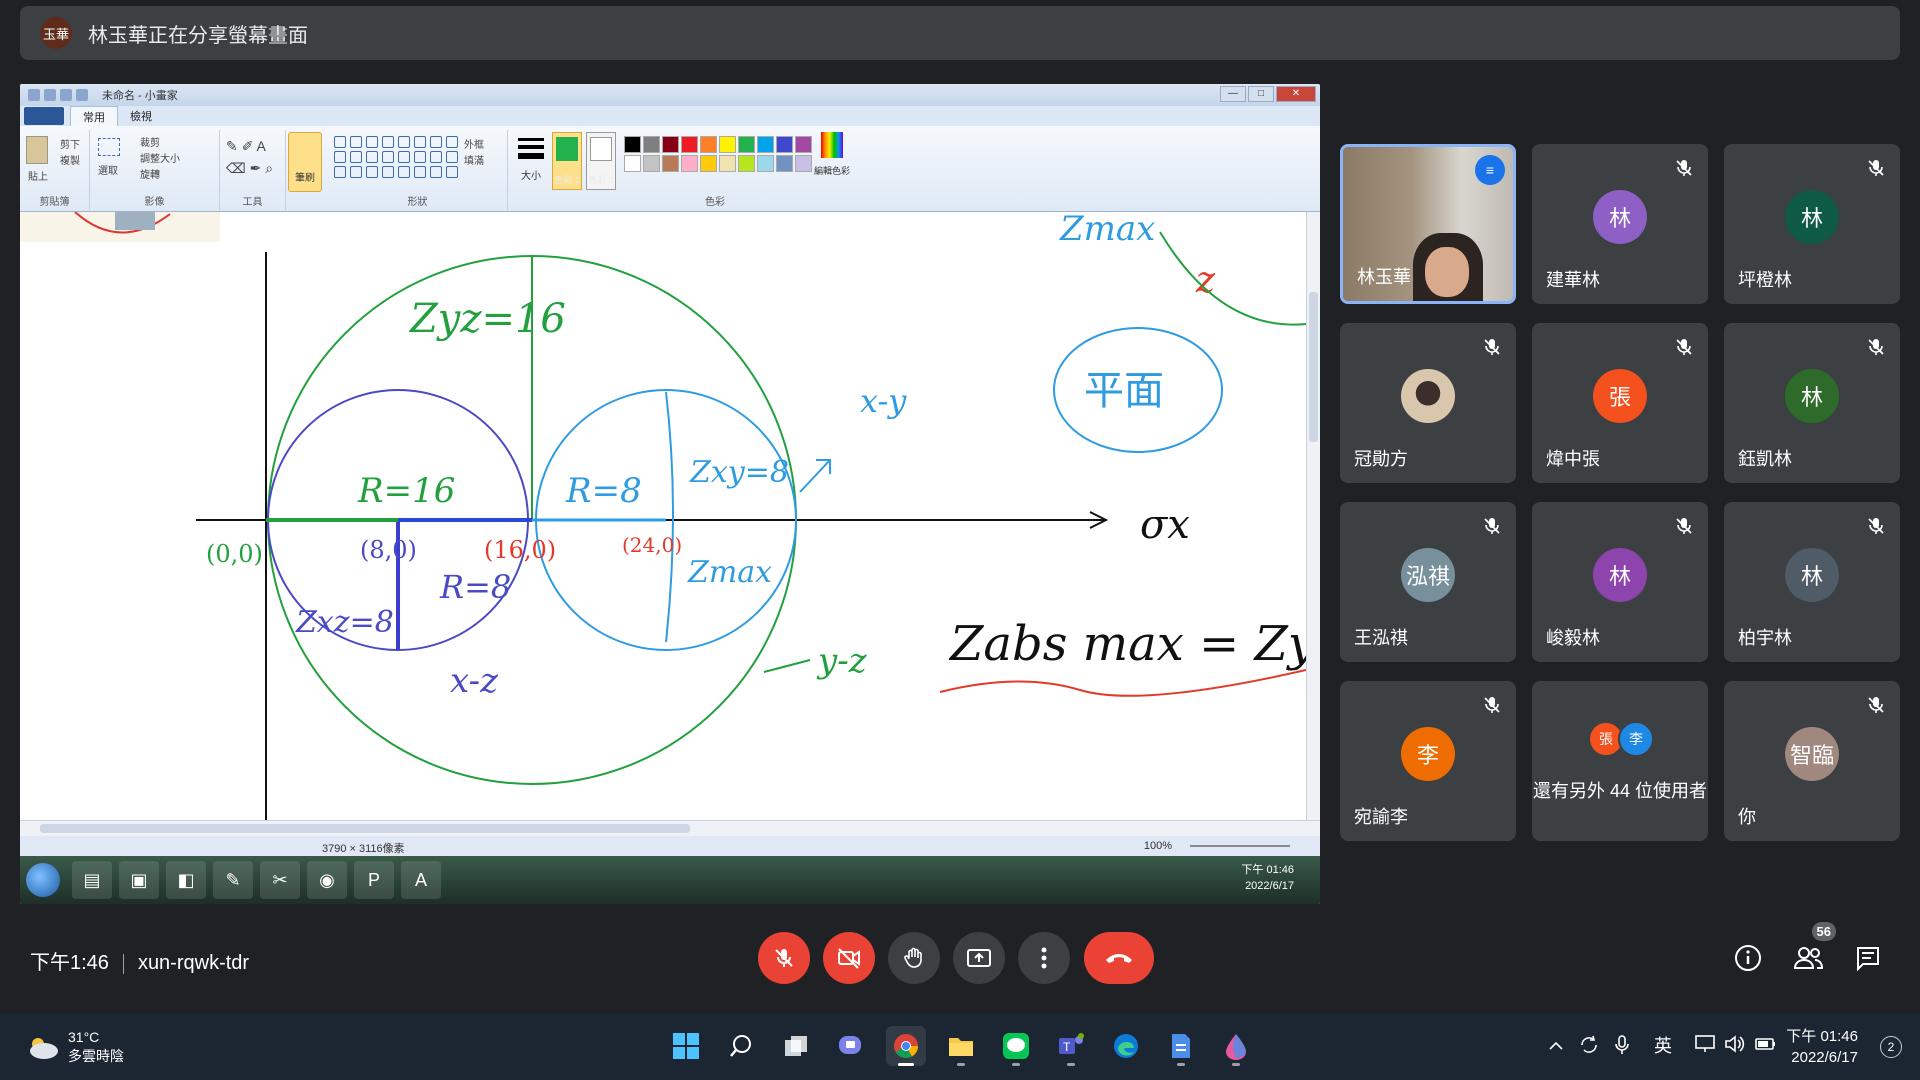 The image size is (1920, 1080). What do you see at coordinates (249, 168) in the screenshot?
I see `tool-icons-2: ⌫ ✒ ⌕` at bounding box center [249, 168].